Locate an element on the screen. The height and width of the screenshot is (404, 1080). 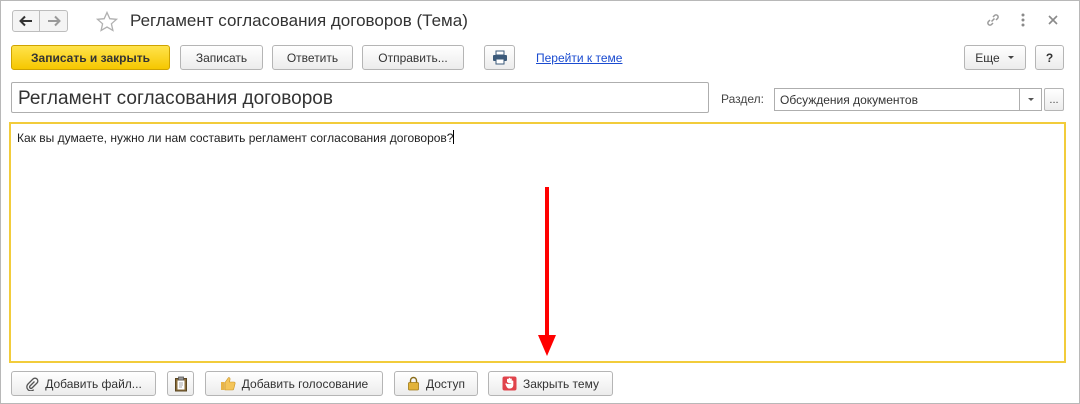
thumbs-up-icon is located at coordinates (228, 384).